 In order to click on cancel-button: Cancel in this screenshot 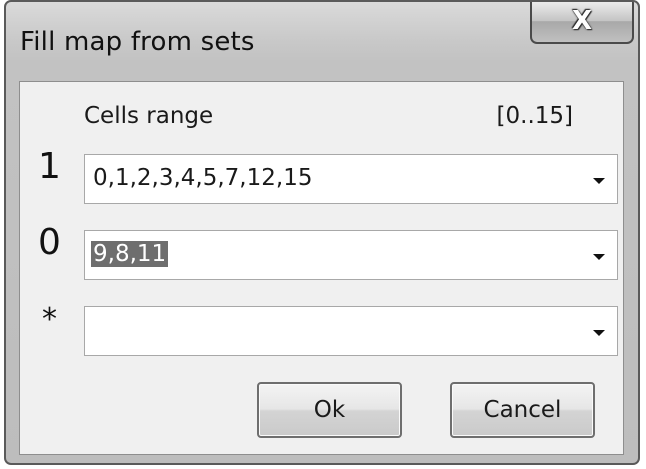, I will do `click(522, 410)`.